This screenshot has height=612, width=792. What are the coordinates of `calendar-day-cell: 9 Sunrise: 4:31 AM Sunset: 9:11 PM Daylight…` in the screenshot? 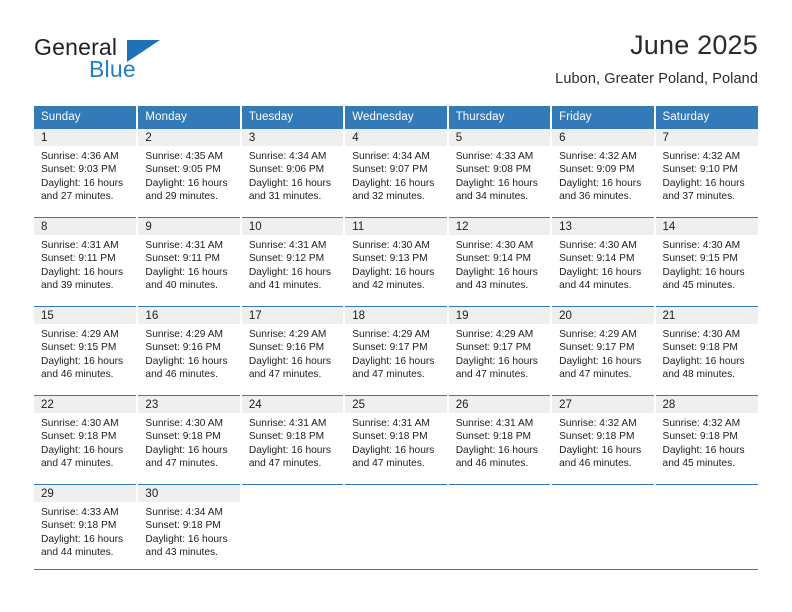 It's located at (189, 262).